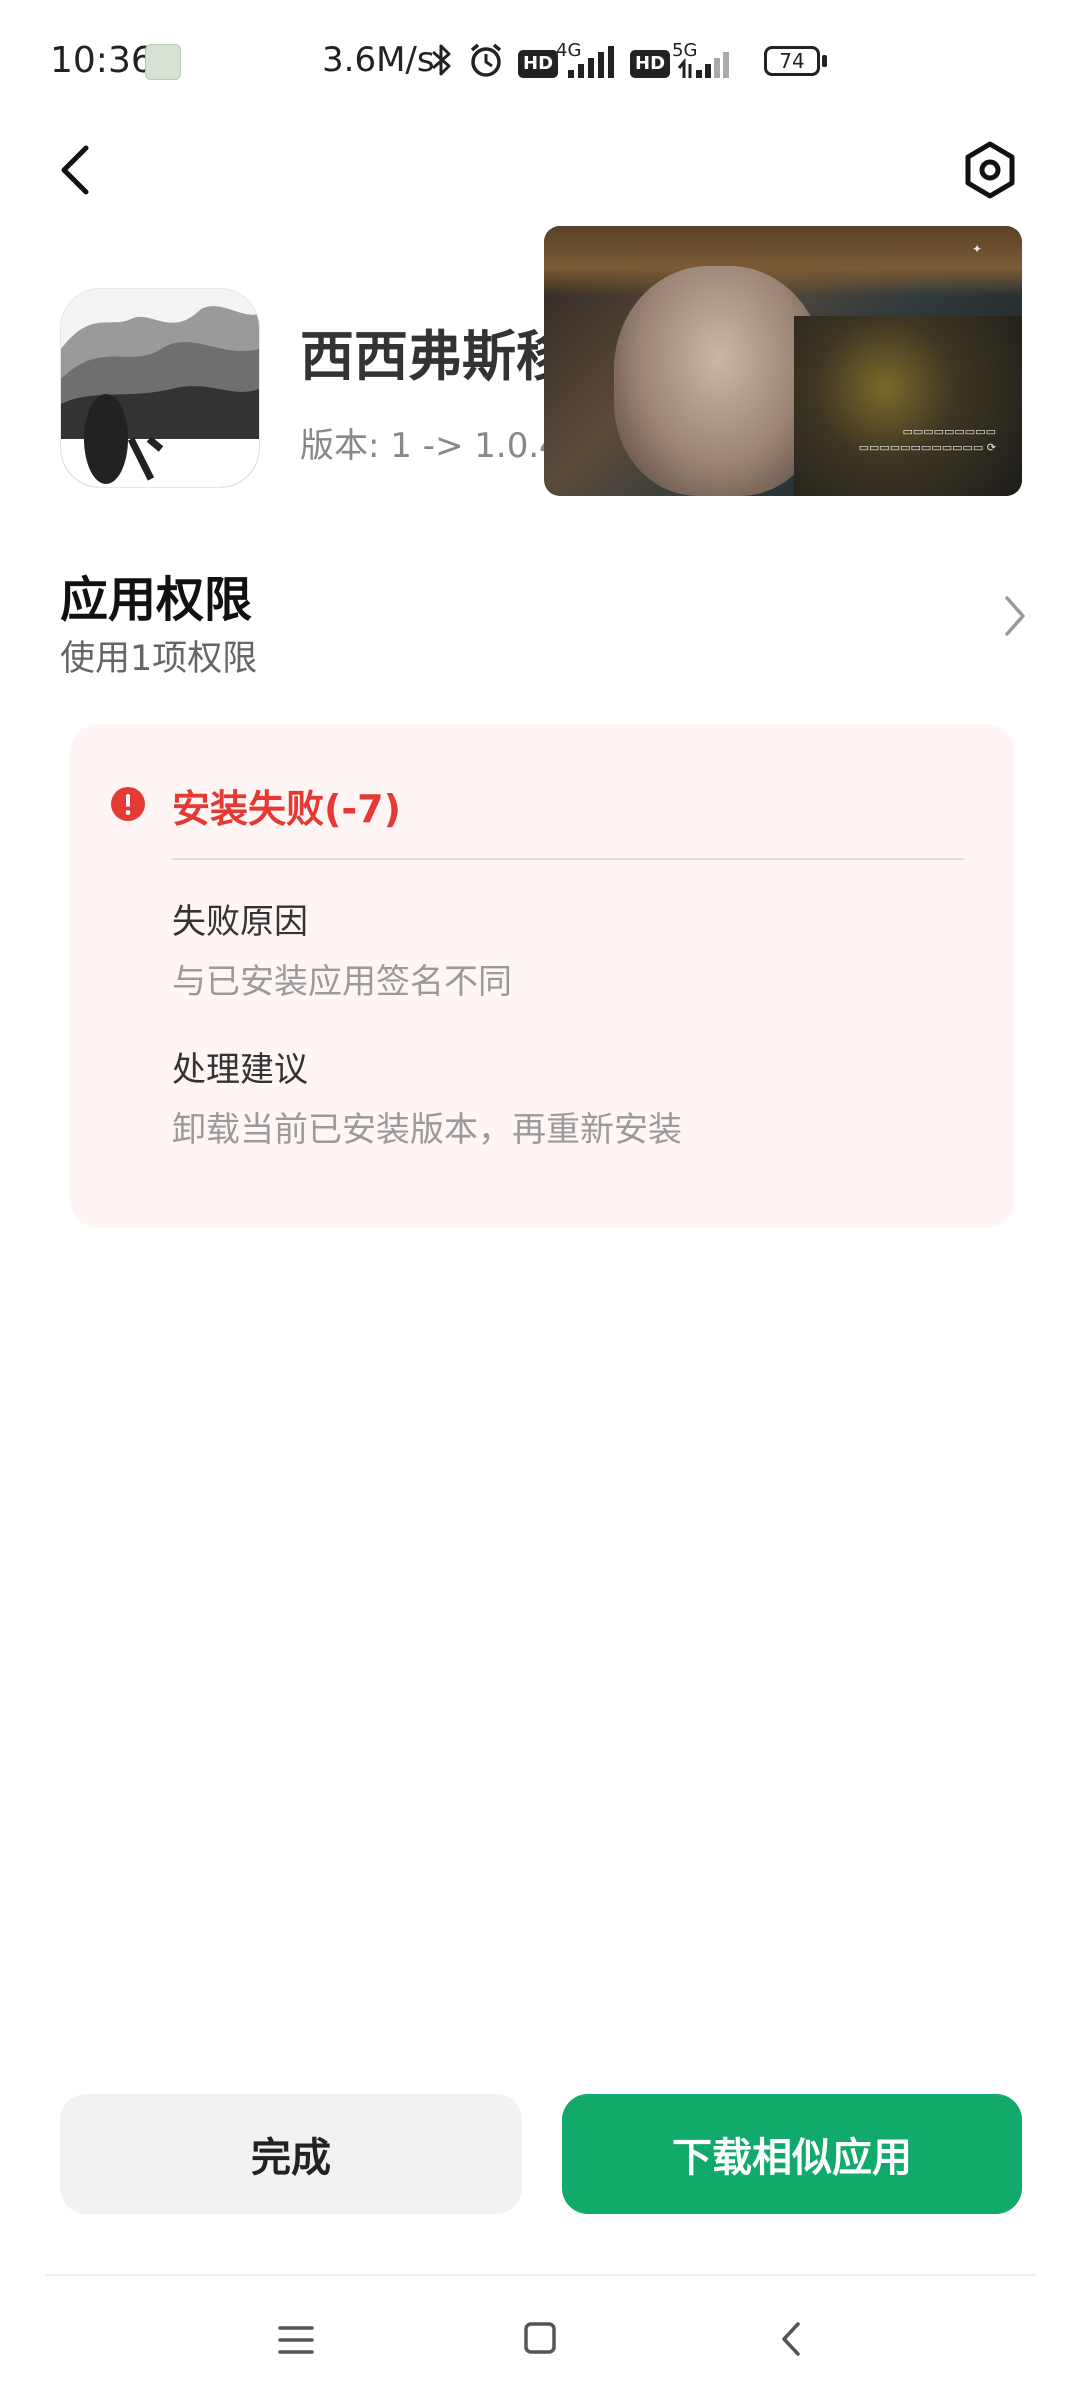 This screenshot has width=1080, height=2400. Describe the element at coordinates (541, 2275) in the screenshot. I see `nav-divider` at that location.